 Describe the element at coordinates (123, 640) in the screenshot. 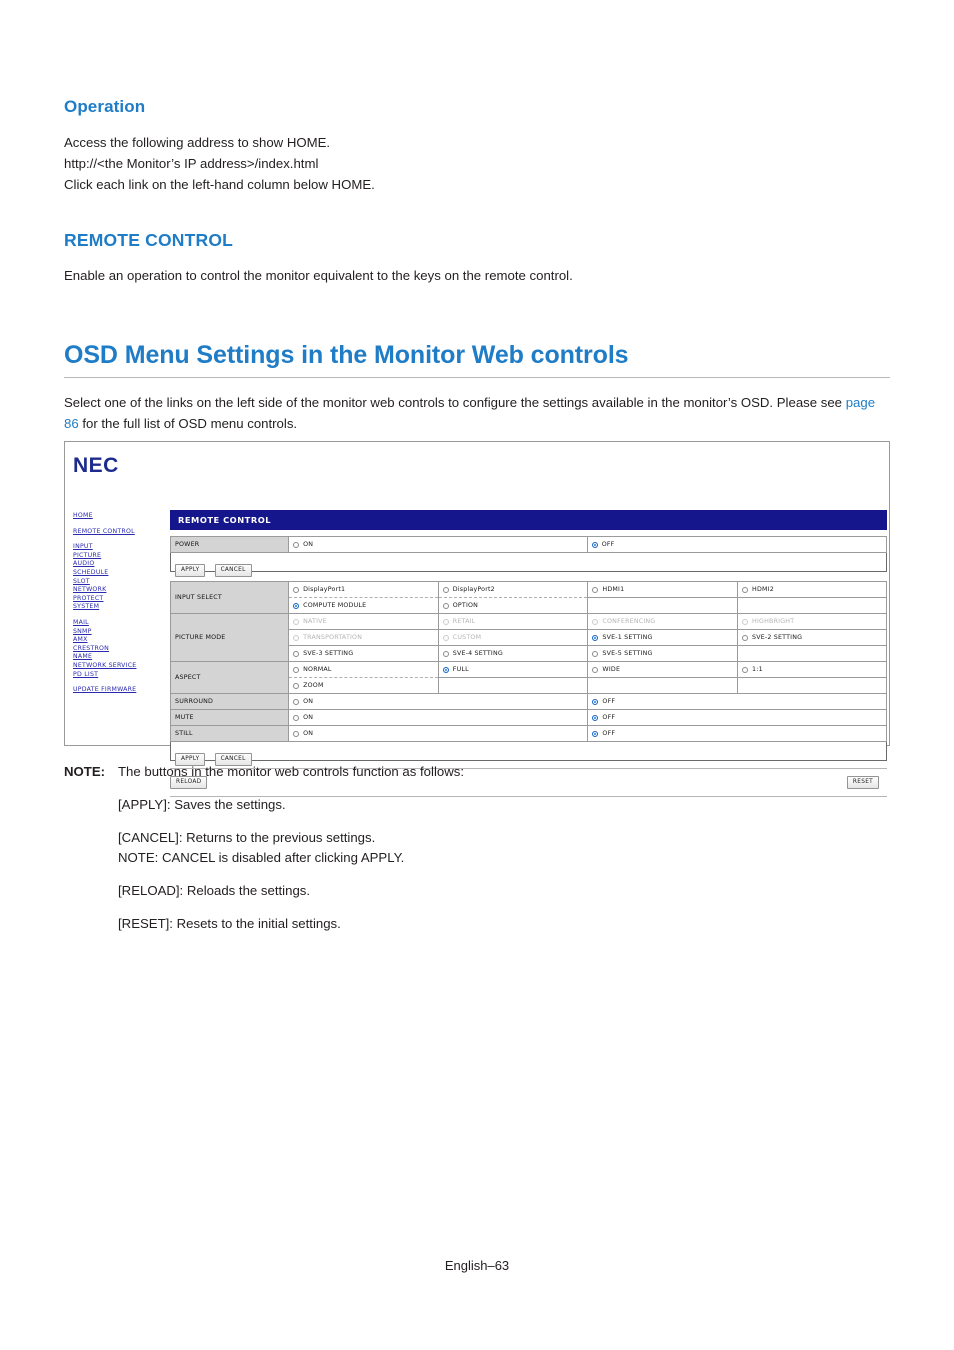

I see `sidebar-item-amx: AMX` at that location.